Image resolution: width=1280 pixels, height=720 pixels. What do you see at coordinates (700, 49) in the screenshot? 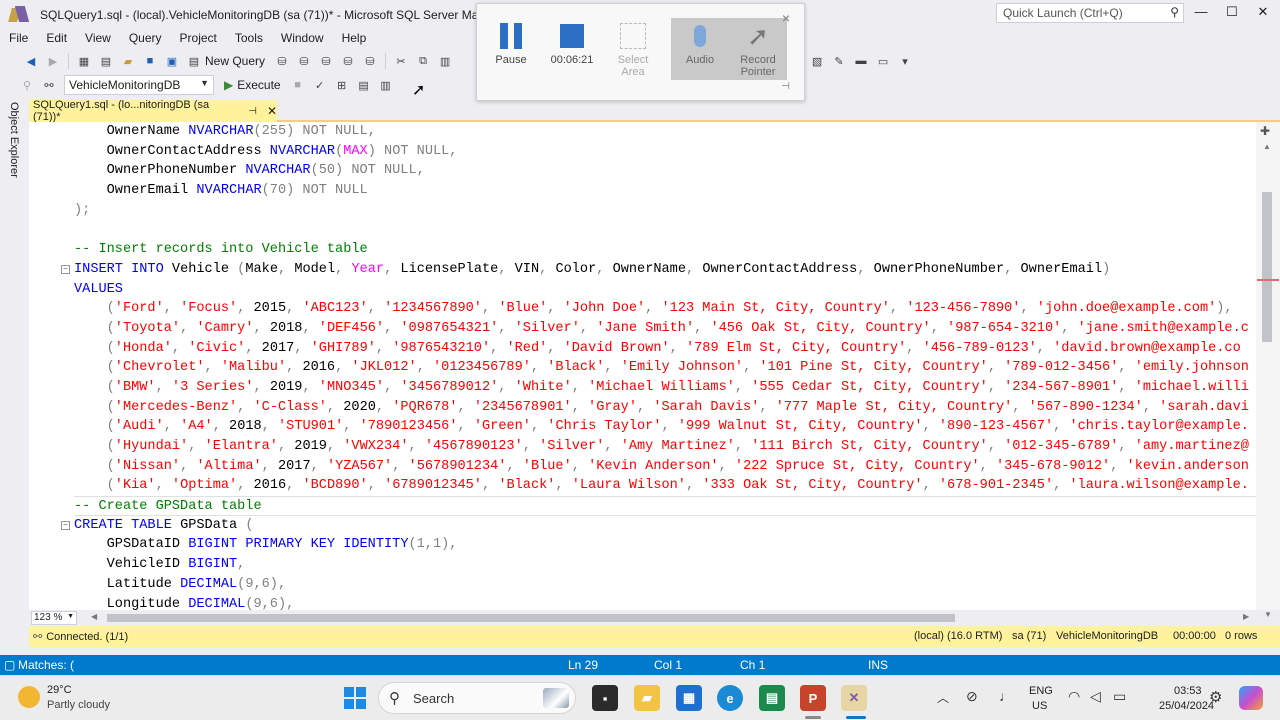
I see `audio-toggle: Audio` at bounding box center [700, 49].